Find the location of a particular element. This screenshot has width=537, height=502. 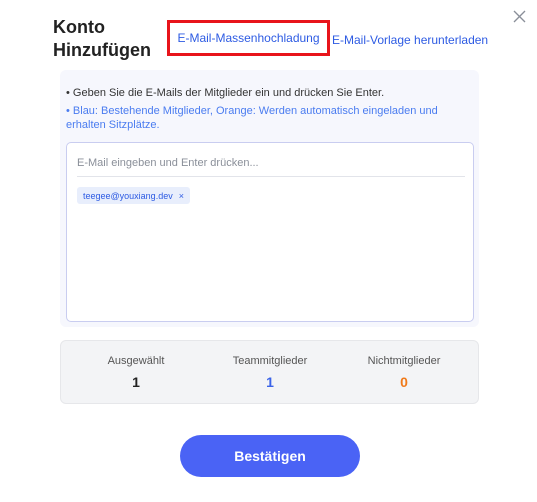

download-template-link: E-Mail-Vorlage herunterladen is located at coordinates (410, 40).